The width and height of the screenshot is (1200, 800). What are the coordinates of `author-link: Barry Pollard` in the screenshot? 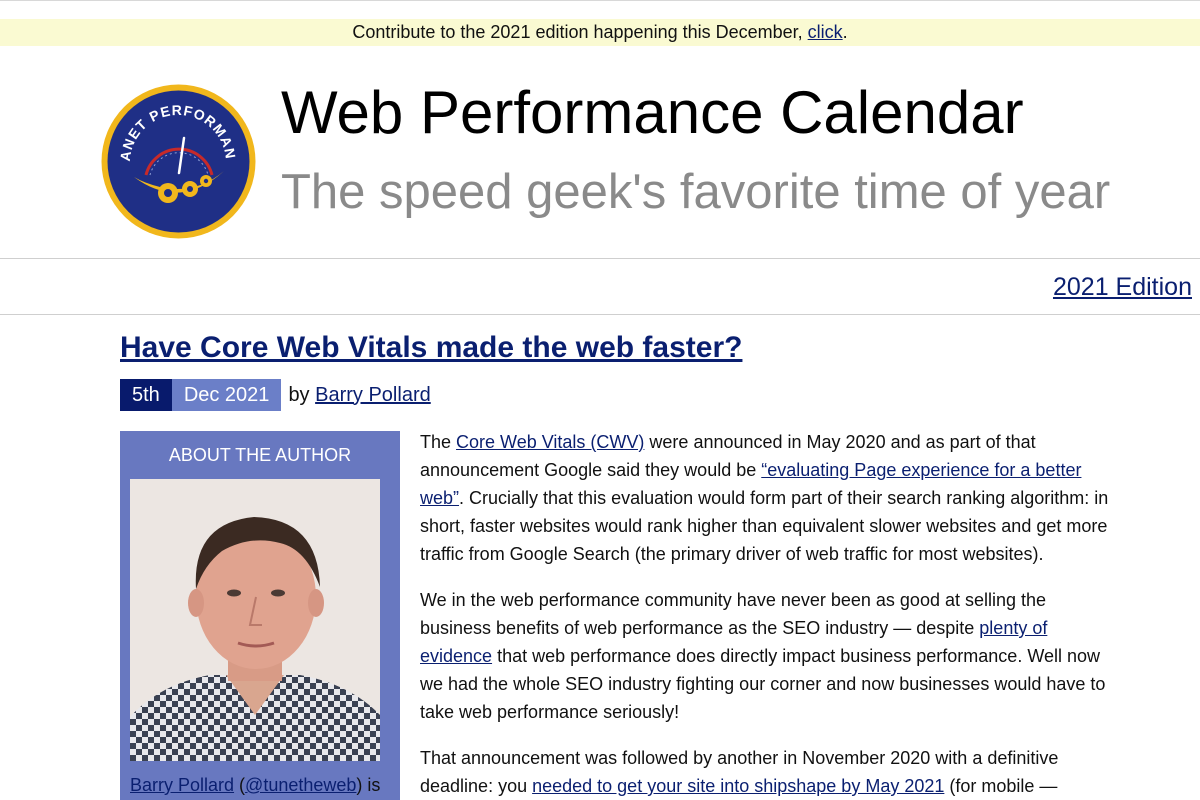 It's located at (373, 395).